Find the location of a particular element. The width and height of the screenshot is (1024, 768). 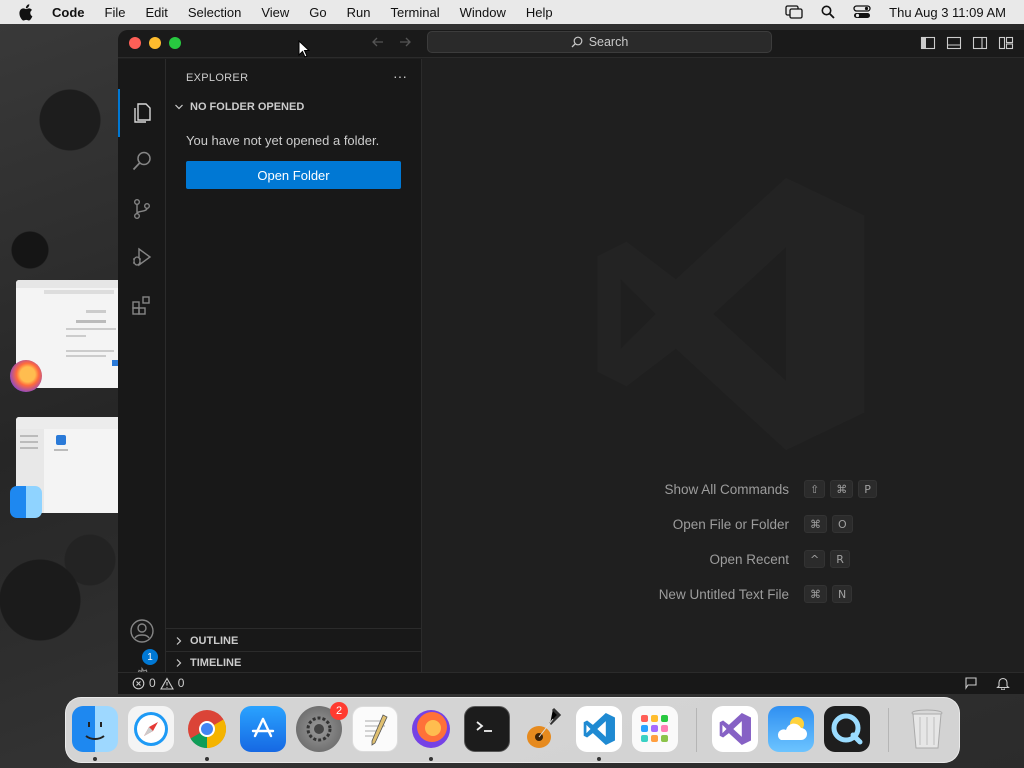

command-center-search: Search is located at coordinates (599, 42).